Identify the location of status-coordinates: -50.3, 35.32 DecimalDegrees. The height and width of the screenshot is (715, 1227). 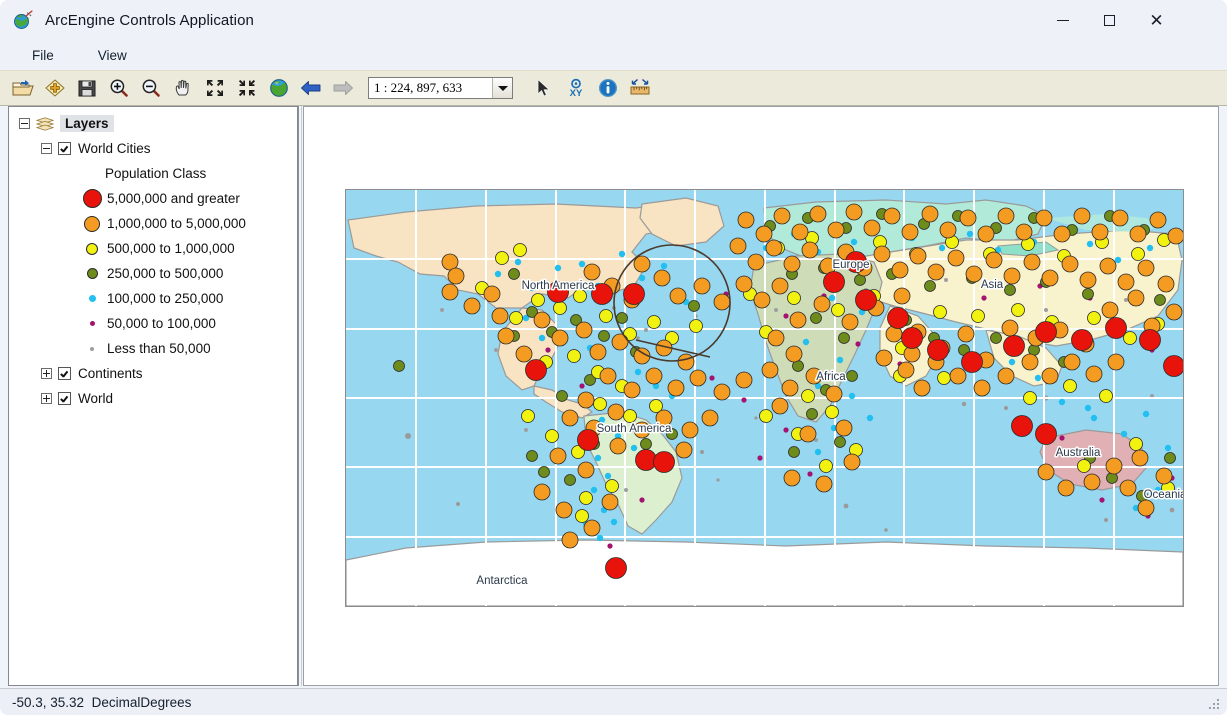
(95, 702).